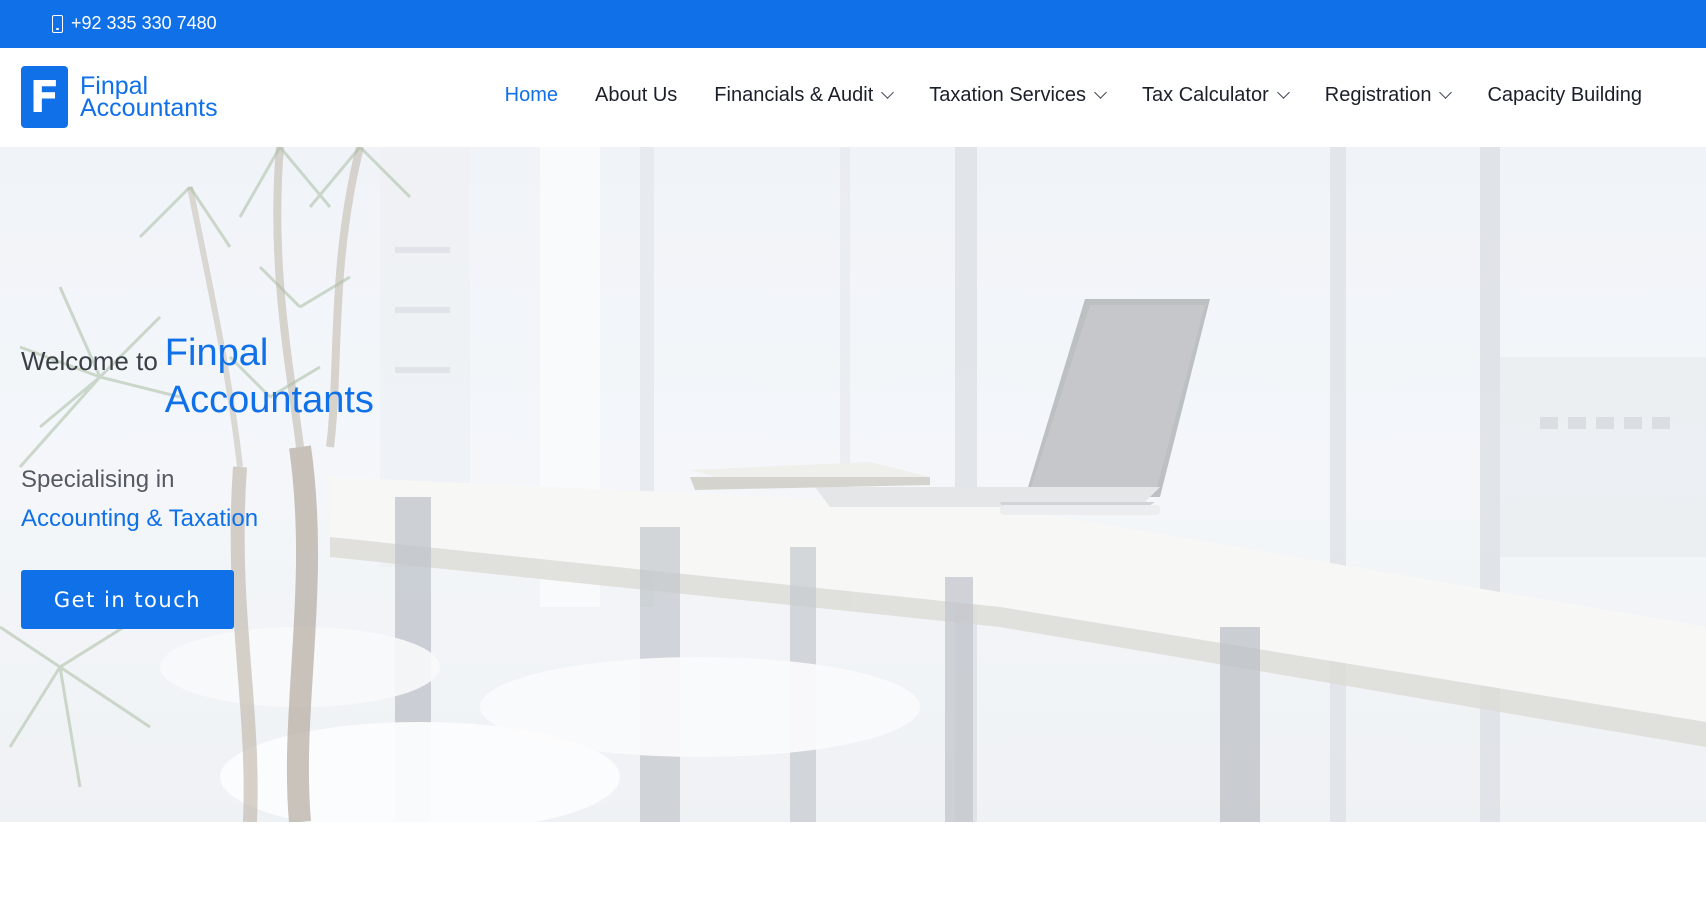 The width and height of the screenshot is (1706, 898). I want to click on nav-item-capacity-building: Capacity Building, so click(1564, 95).